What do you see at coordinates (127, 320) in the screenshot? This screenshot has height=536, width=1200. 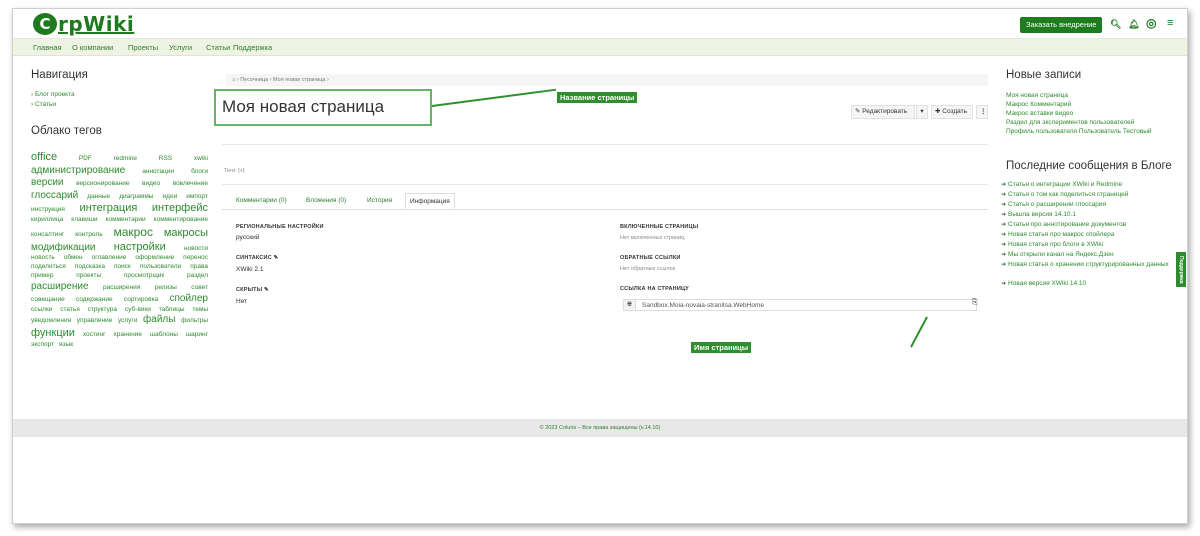 I see `tag-link: услуги` at bounding box center [127, 320].